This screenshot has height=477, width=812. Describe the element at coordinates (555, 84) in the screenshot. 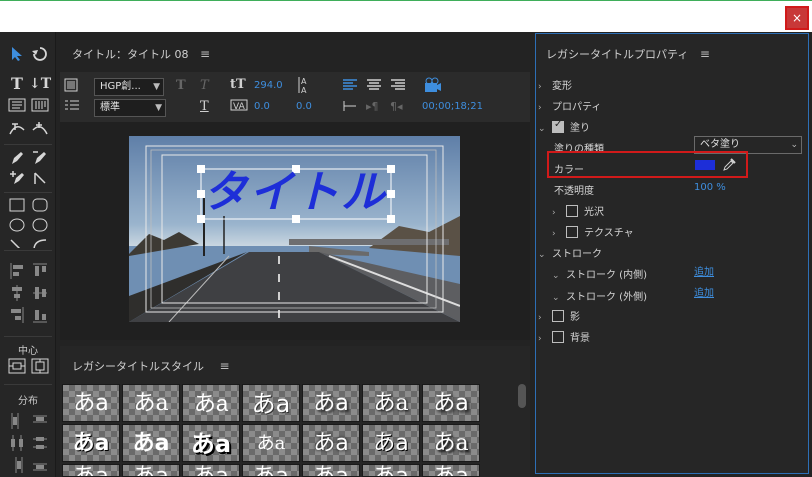

I see `transform-section: › 変形` at that location.